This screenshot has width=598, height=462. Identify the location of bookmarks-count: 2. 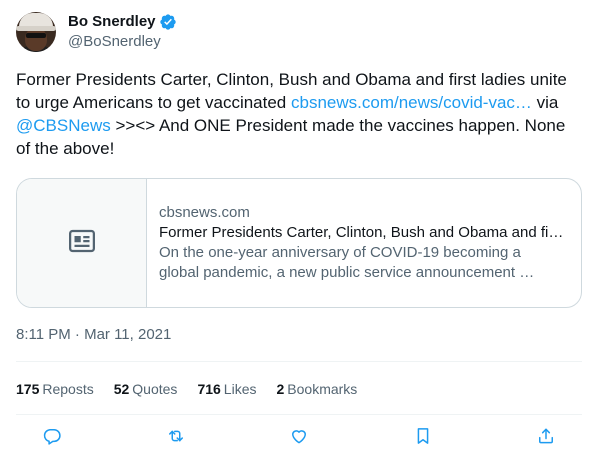
(280, 389).